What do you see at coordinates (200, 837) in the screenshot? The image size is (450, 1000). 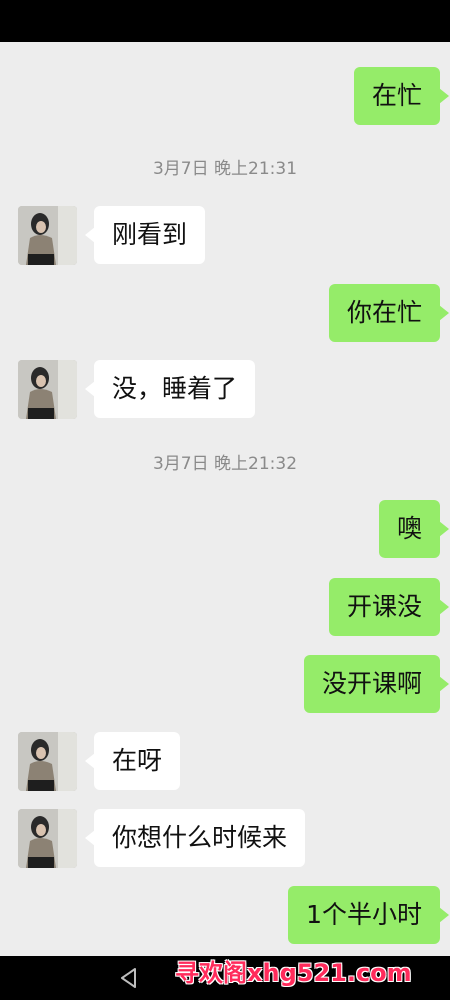 I see `message-text: 你想什么时候来` at bounding box center [200, 837].